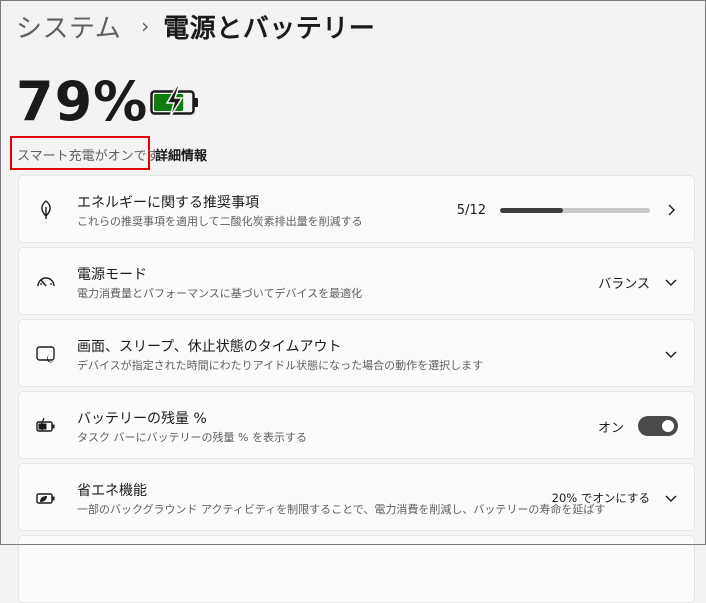  Describe the element at coordinates (668, 426) in the screenshot. I see `toggle-knob` at that location.